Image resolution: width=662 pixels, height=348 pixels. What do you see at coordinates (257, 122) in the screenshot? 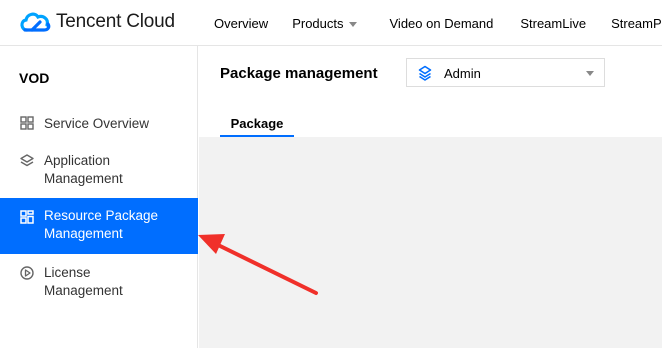
I see `tab-package: Package` at bounding box center [257, 122].